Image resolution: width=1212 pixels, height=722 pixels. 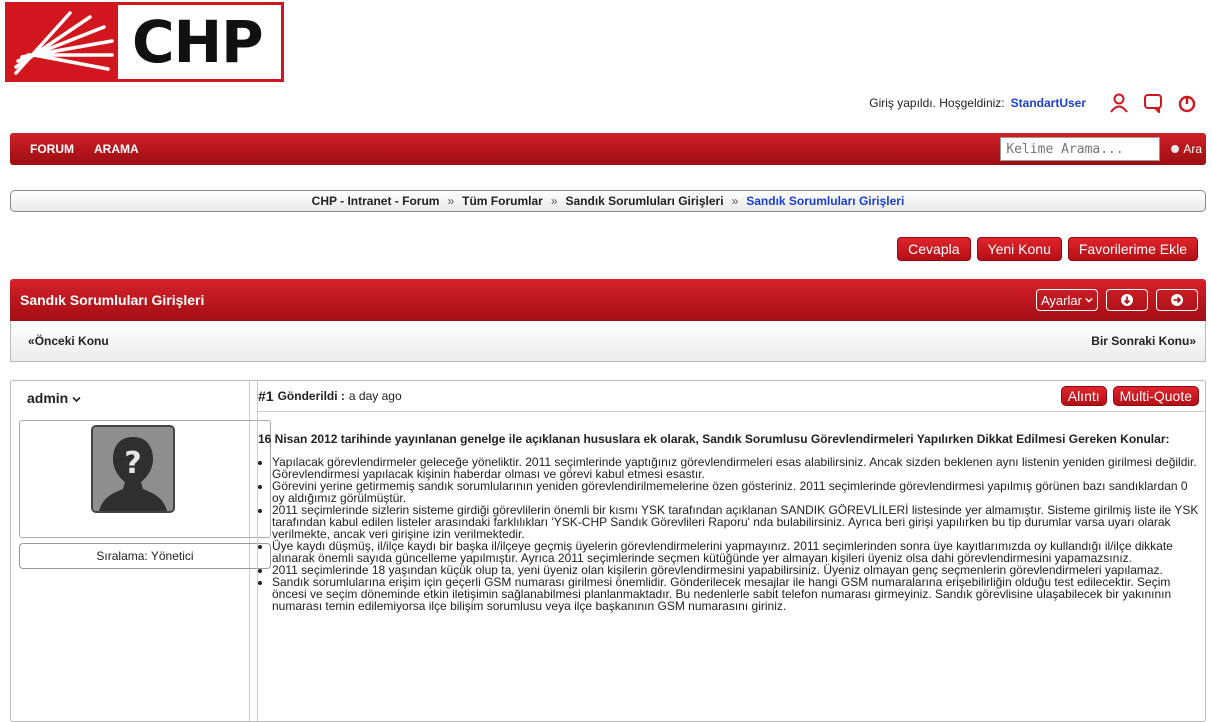 What do you see at coordinates (1119, 103) in the screenshot?
I see `profile-icon` at bounding box center [1119, 103].